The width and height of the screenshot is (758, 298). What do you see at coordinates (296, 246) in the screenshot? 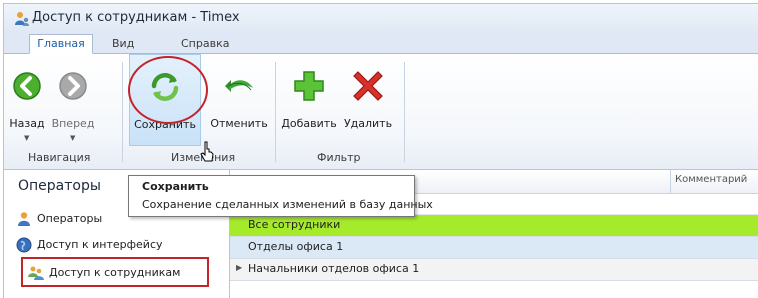
I see `row-name: Отделы офиса 1` at bounding box center [296, 246].